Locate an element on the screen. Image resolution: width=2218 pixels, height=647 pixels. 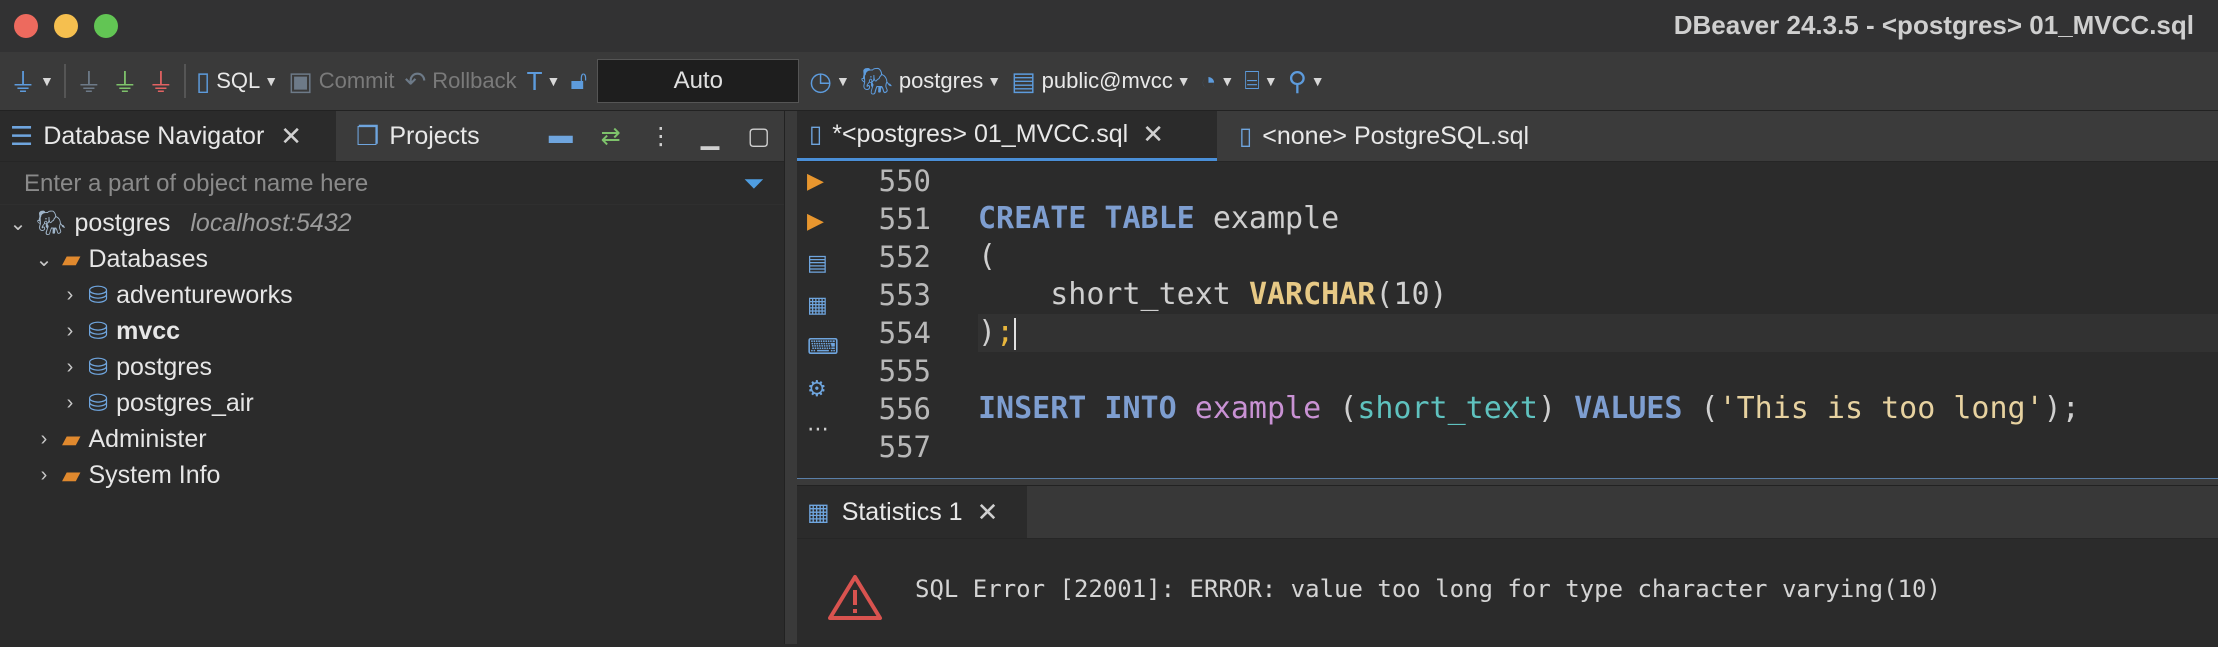
tree-label: System Info is located at coordinates (154, 474).